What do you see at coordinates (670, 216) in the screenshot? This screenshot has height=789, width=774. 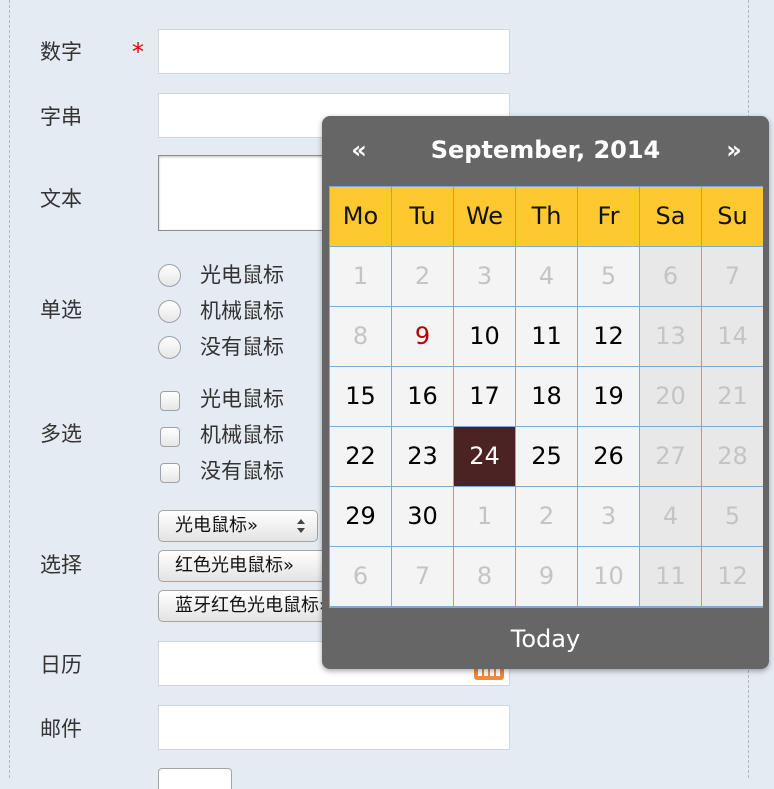 I see `weekday-header: Sa` at bounding box center [670, 216].